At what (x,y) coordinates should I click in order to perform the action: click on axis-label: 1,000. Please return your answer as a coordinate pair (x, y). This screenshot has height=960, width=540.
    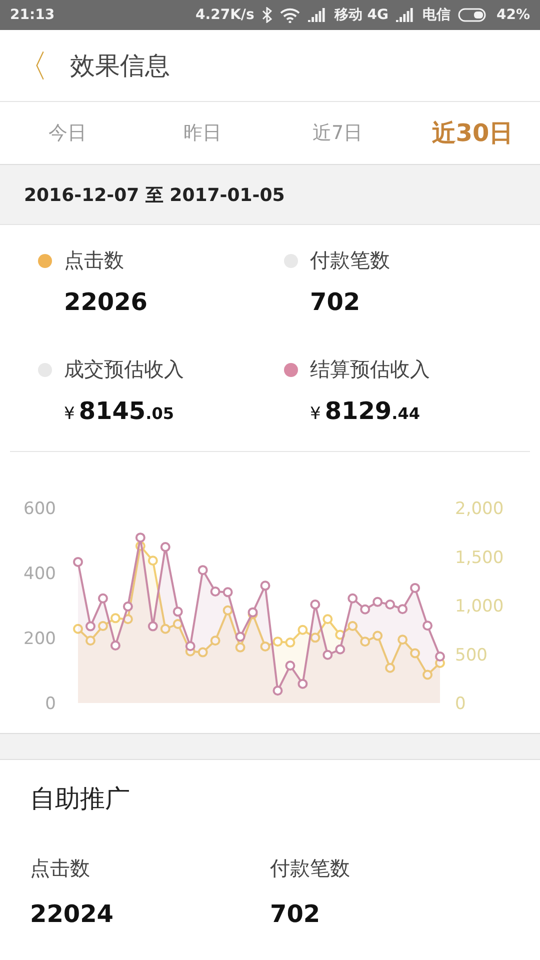
    Looking at the image, I should click on (479, 606).